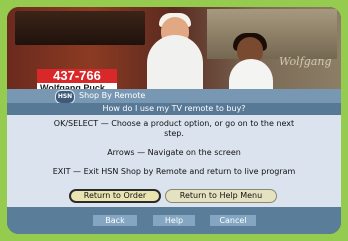  What do you see at coordinates (272, 34) in the screenshot?
I see `kitchen-cabinet` at bounding box center [272, 34].